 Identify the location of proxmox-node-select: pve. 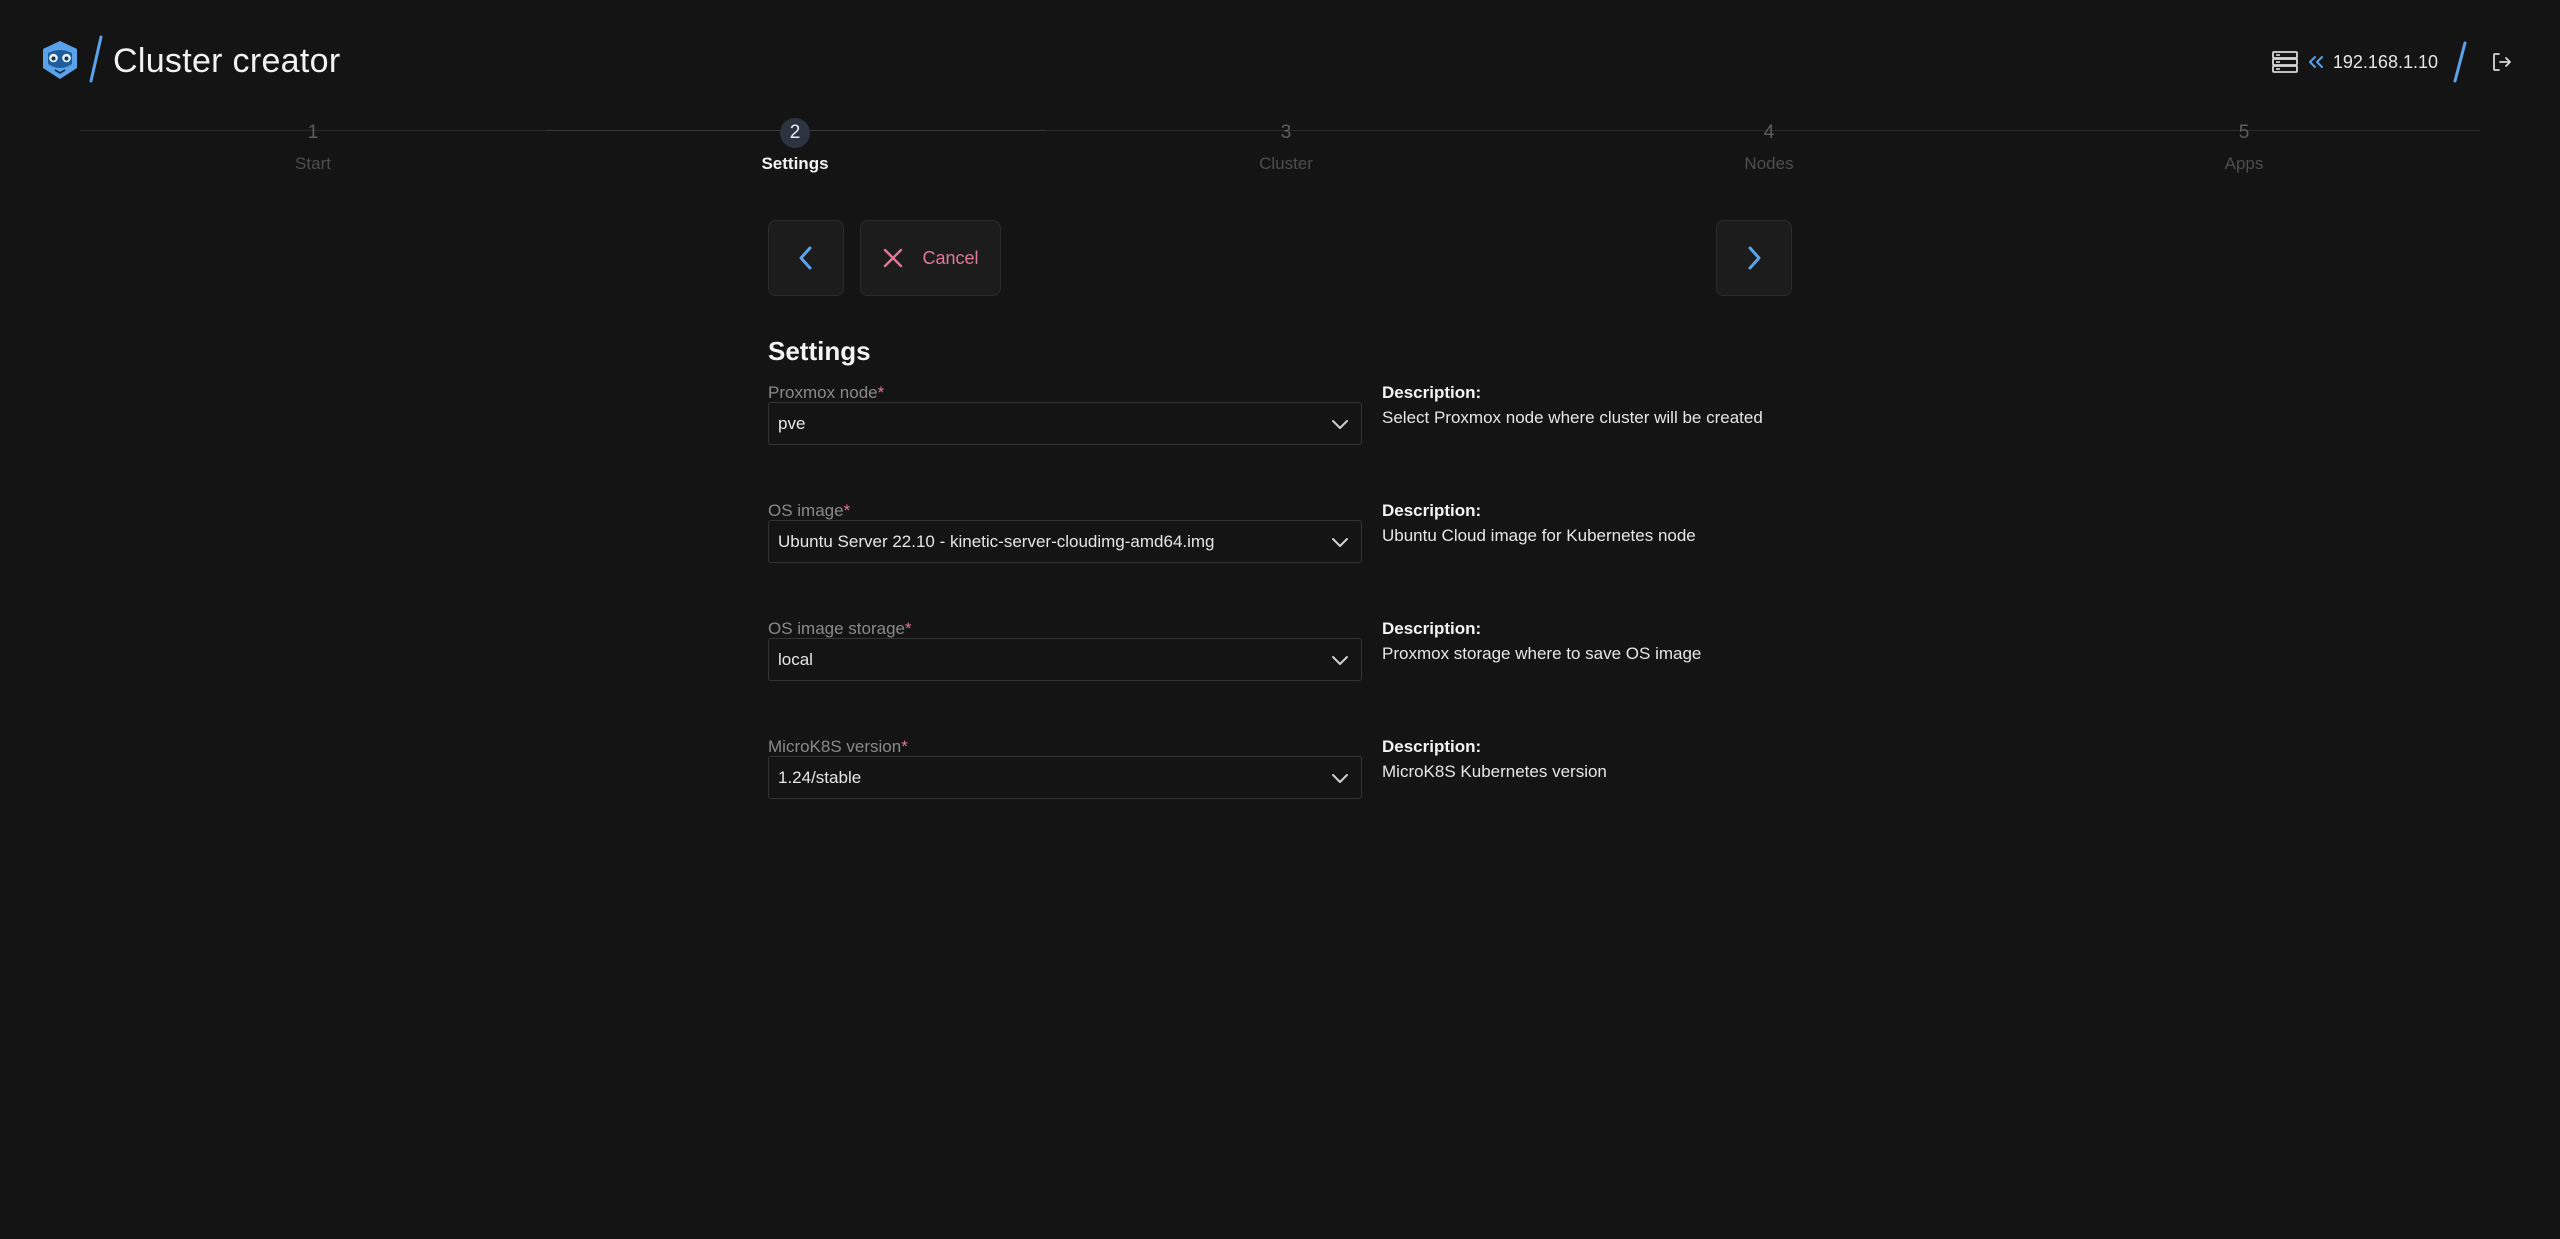
(1065, 423).